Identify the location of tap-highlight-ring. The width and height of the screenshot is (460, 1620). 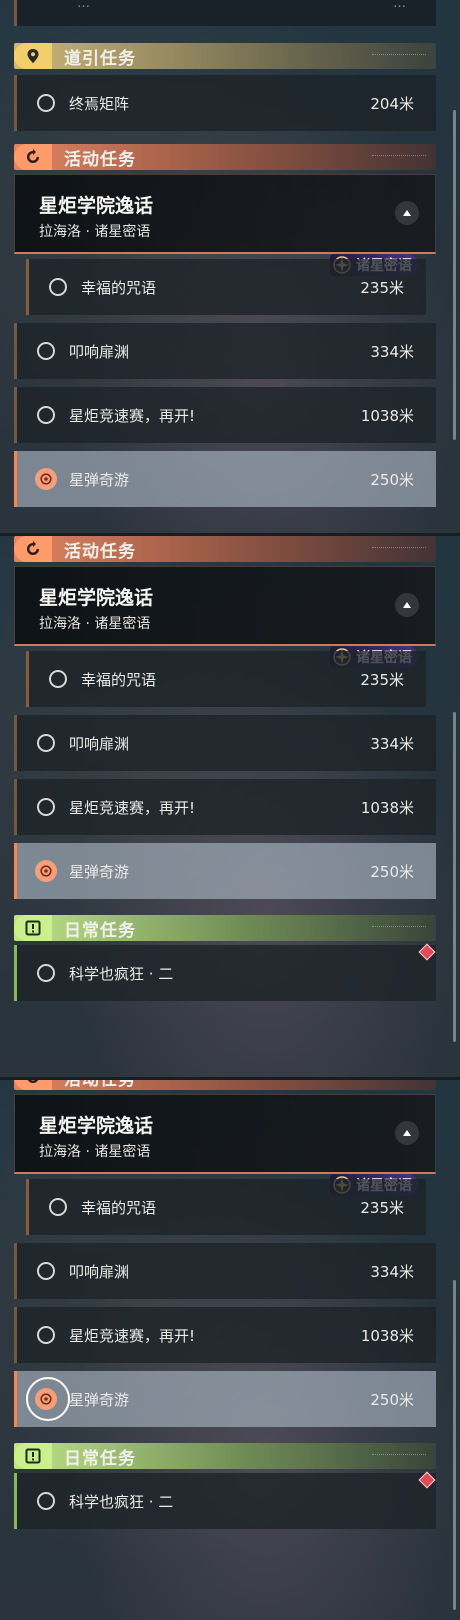
(48, 1399).